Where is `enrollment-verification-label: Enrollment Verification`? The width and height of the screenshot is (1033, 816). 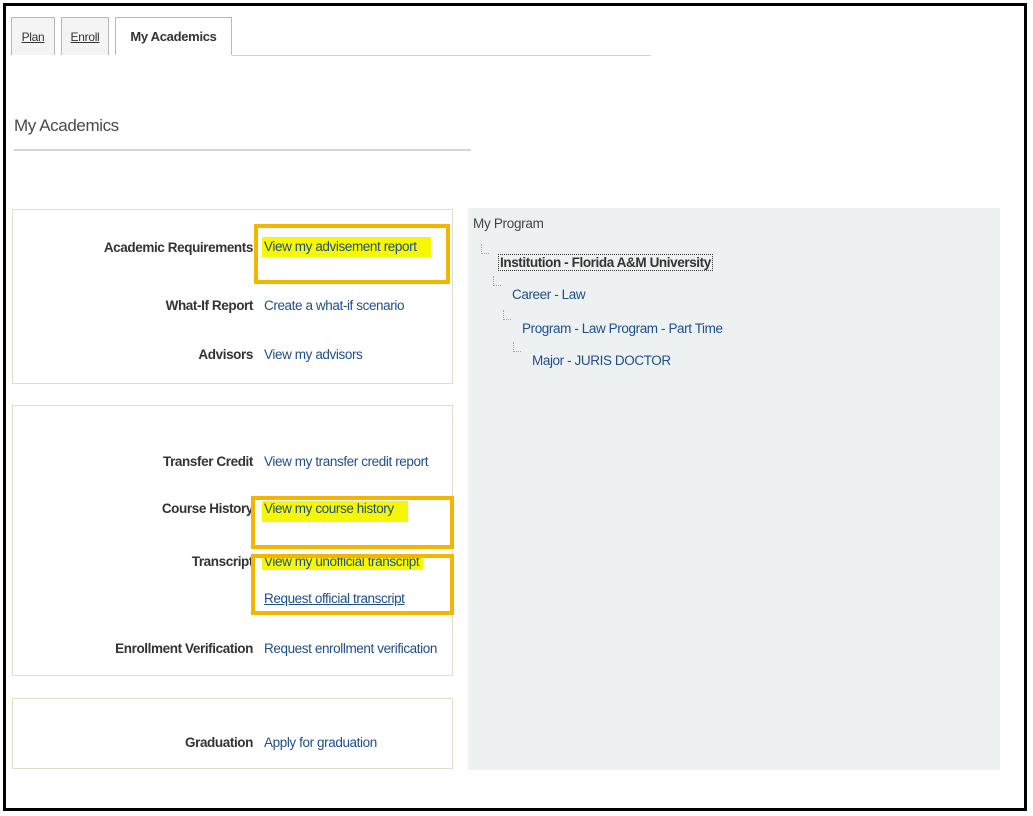 enrollment-verification-label: Enrollment Verification is located at coordinates (184, 648).